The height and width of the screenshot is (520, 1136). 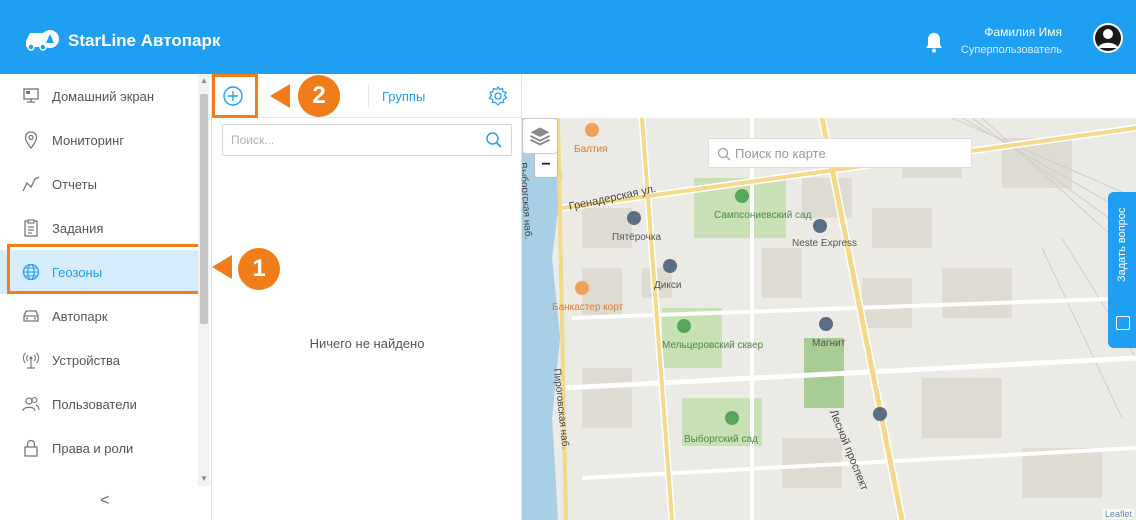 What do you see at coordinates (1011, 50) in the screenshot?
I see `user-role: Суперпользователь` at bounding box center [1011, 50].